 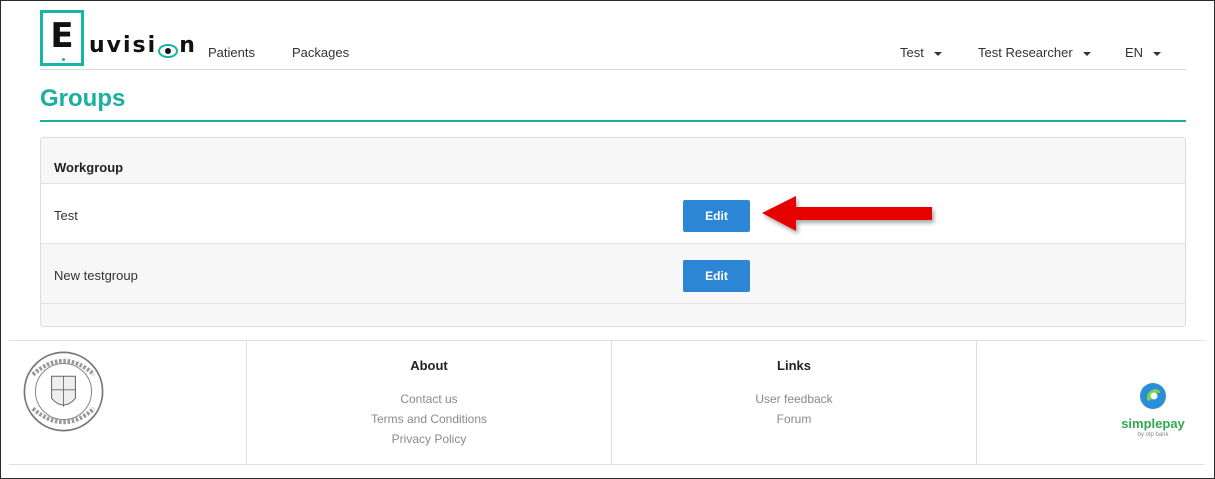 I want to click on forum-link: Forum, so click(x=794, y=419).